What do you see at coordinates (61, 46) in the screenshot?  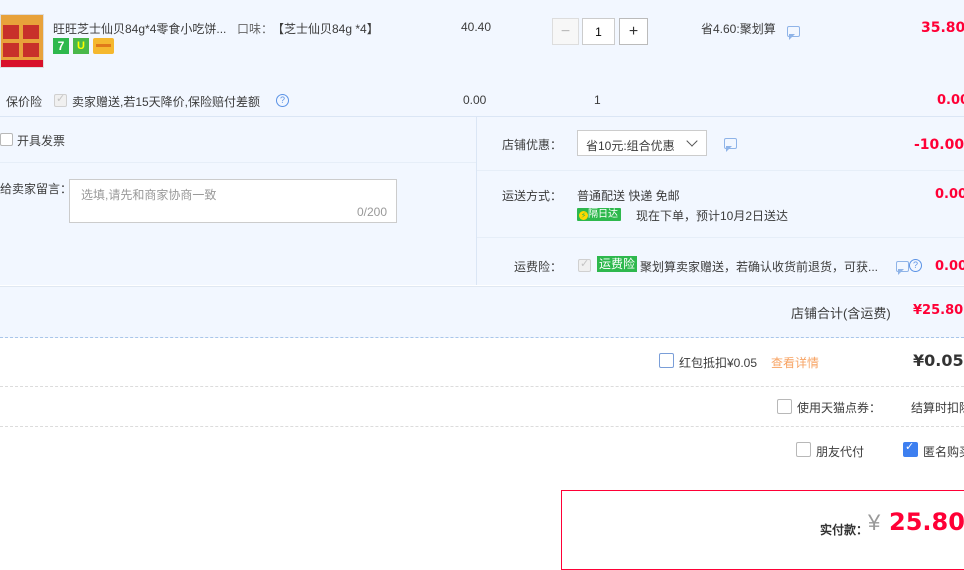 I see `seven-day-return-icon: 7` at bounding box center [61, 46].